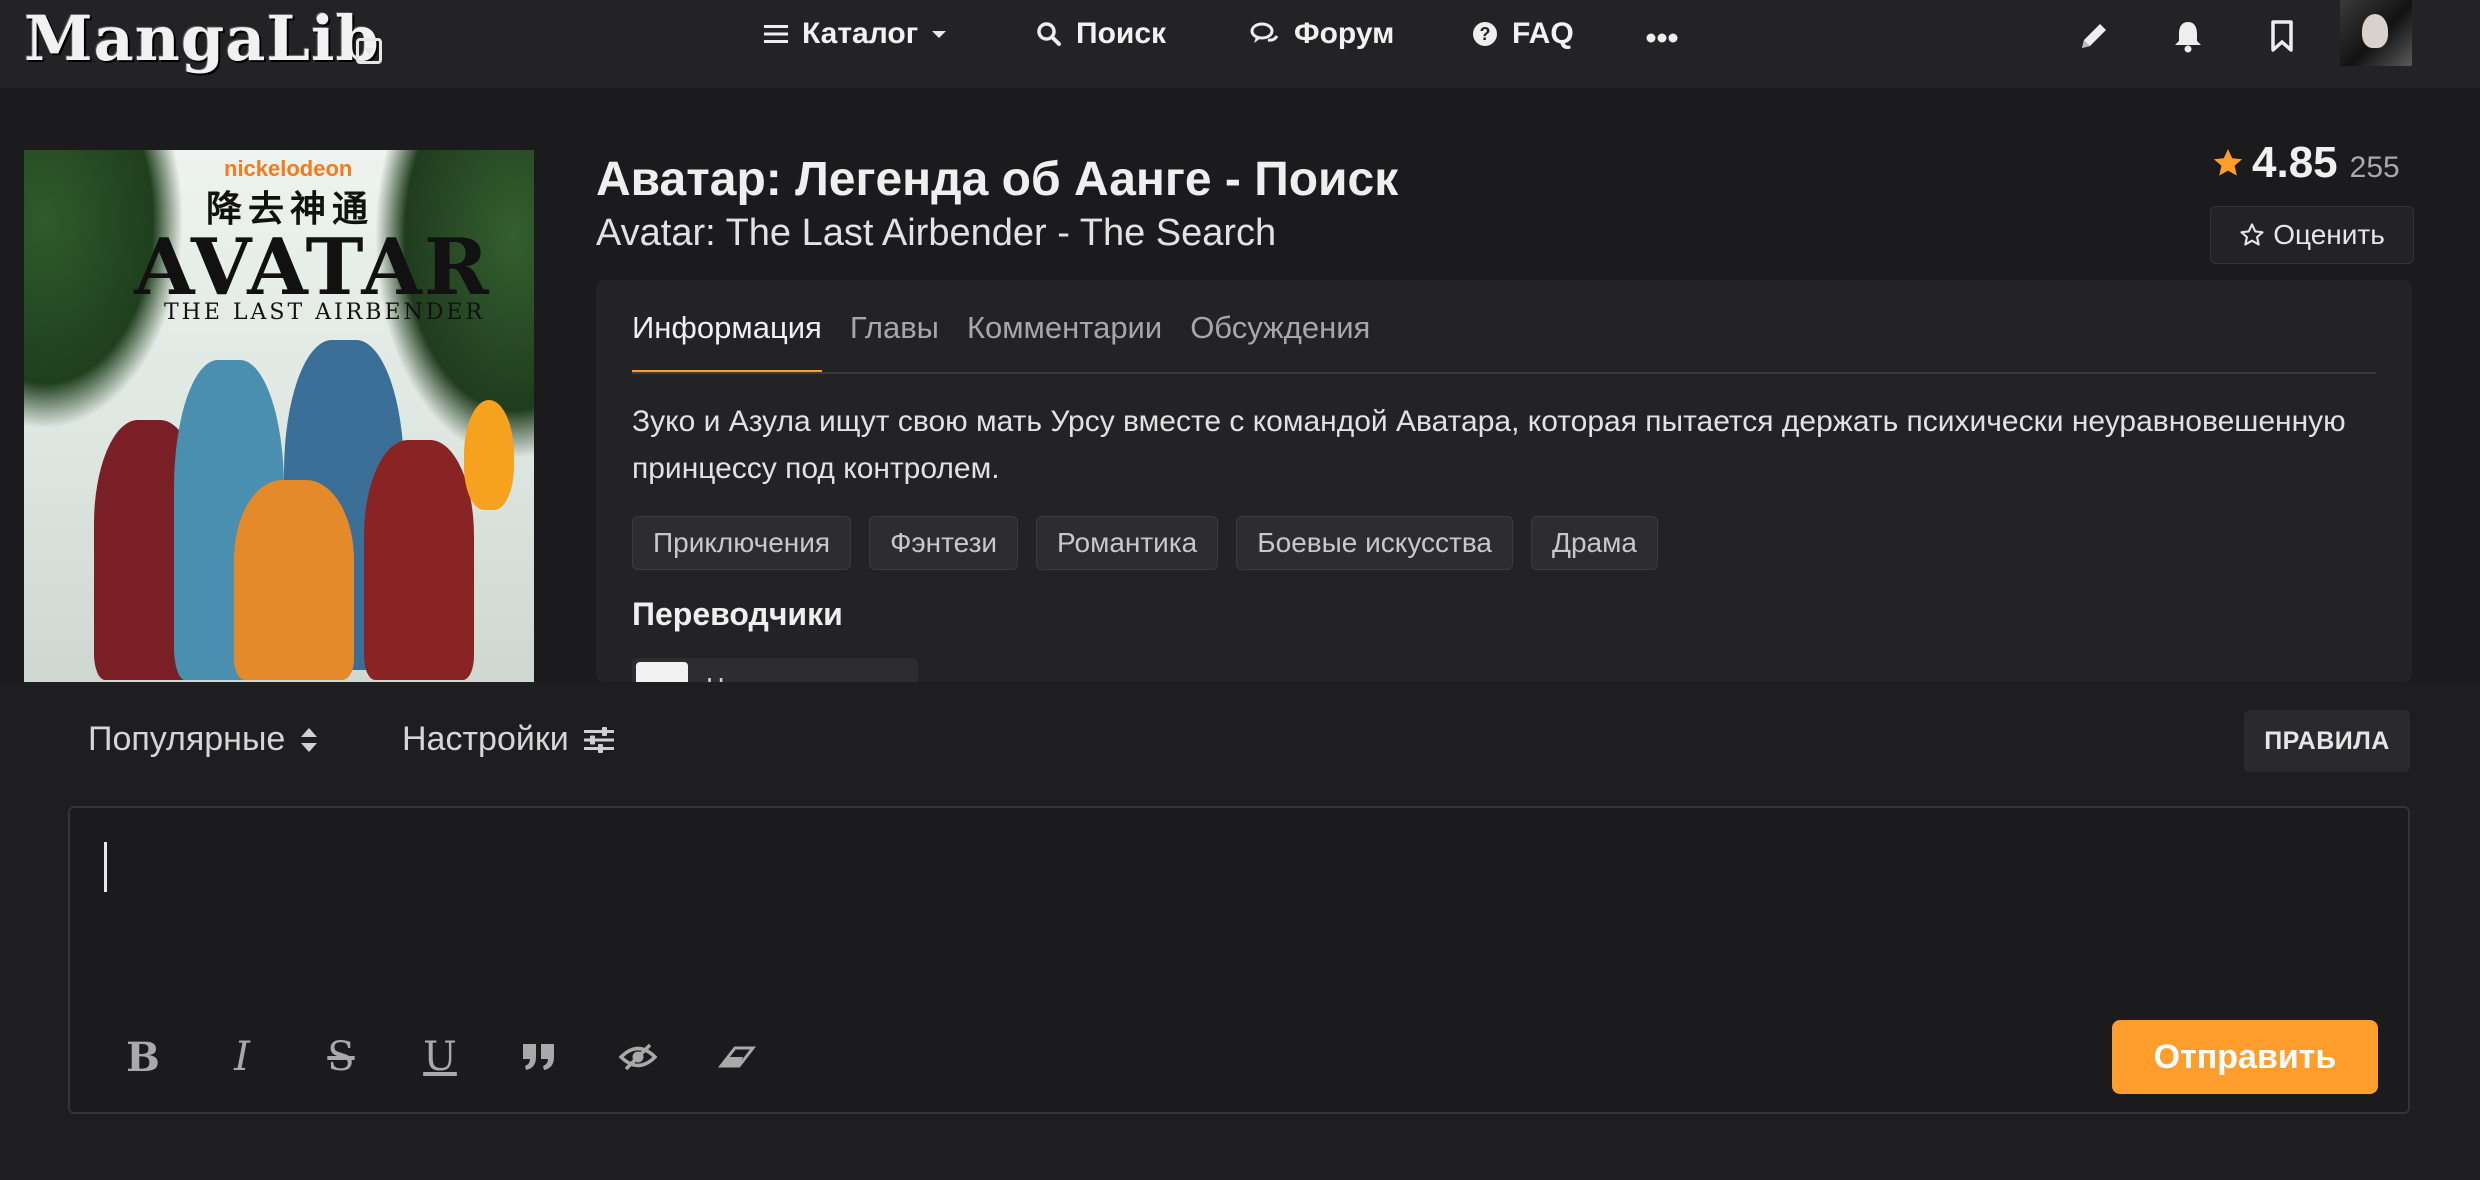 The width and height of the screenshot is (2480, 1180). I want to click on nav-faq-label: FAQ, so click(1543, 33).